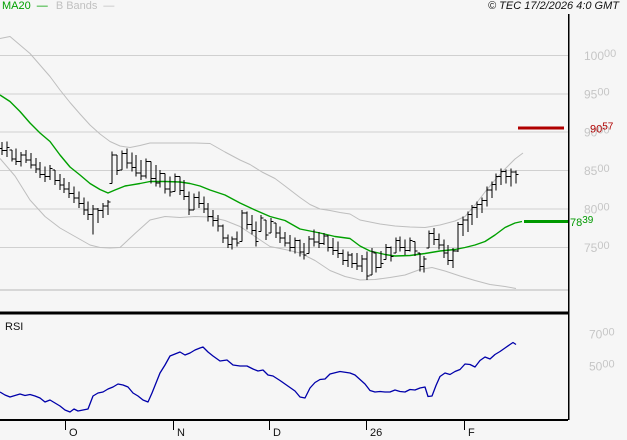 This screenshot has height=440, width=627. I want to click on chart-legend: MA20 — B Bands —, so click(60, 6).